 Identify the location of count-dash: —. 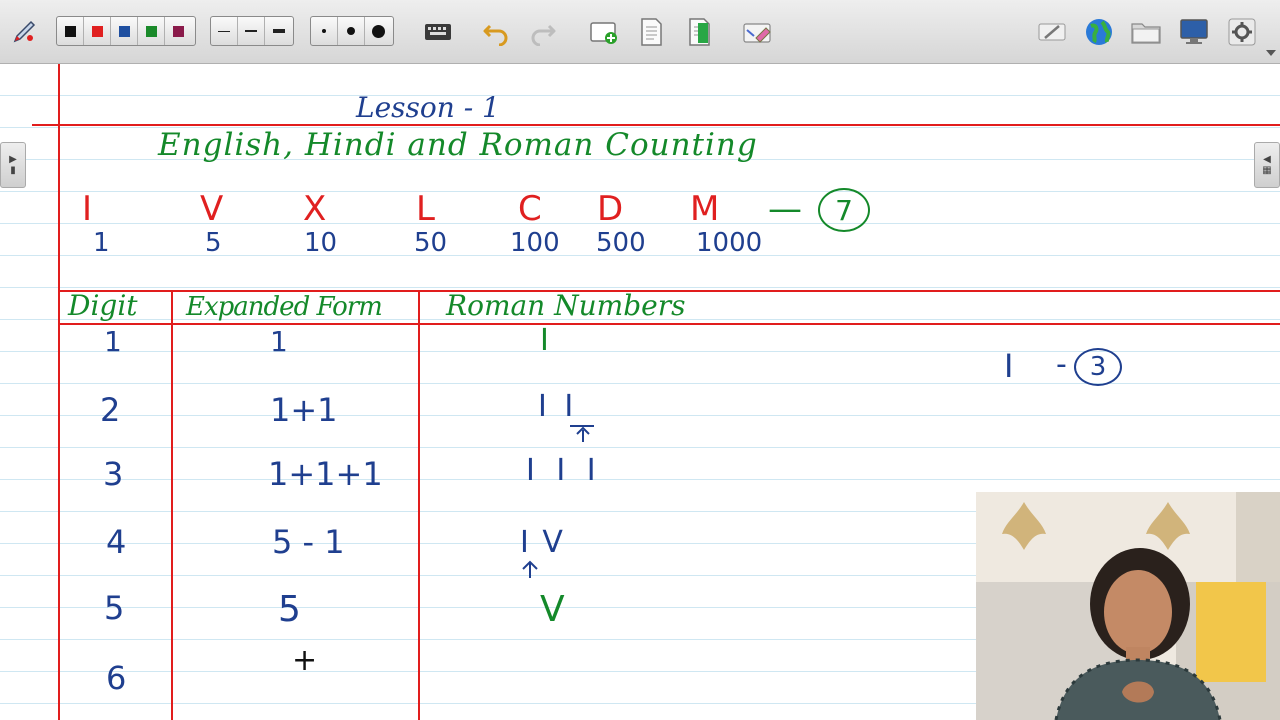
(785, 209).